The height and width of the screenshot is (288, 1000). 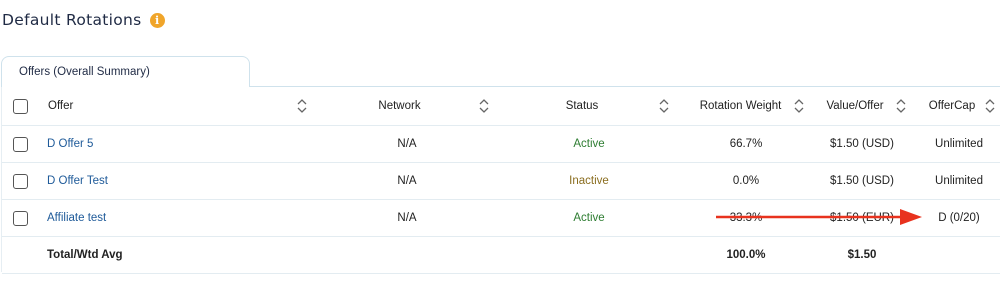 What do you see at coordinates (746, 181) in the screenshot?
I see `rotation-weight-cell: 0.0%` at bounding box center [746, 181].